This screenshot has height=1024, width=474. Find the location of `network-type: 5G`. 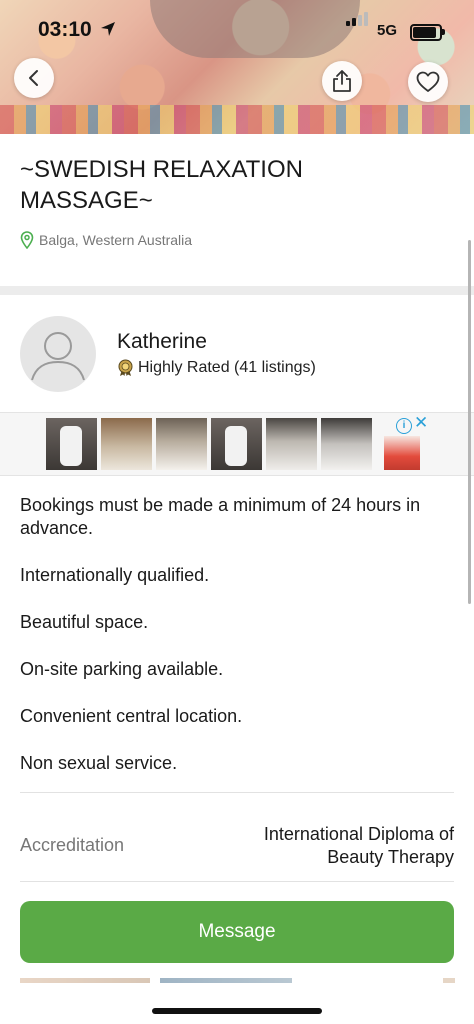

network-type: 5G is located at coordinates (387, 30).